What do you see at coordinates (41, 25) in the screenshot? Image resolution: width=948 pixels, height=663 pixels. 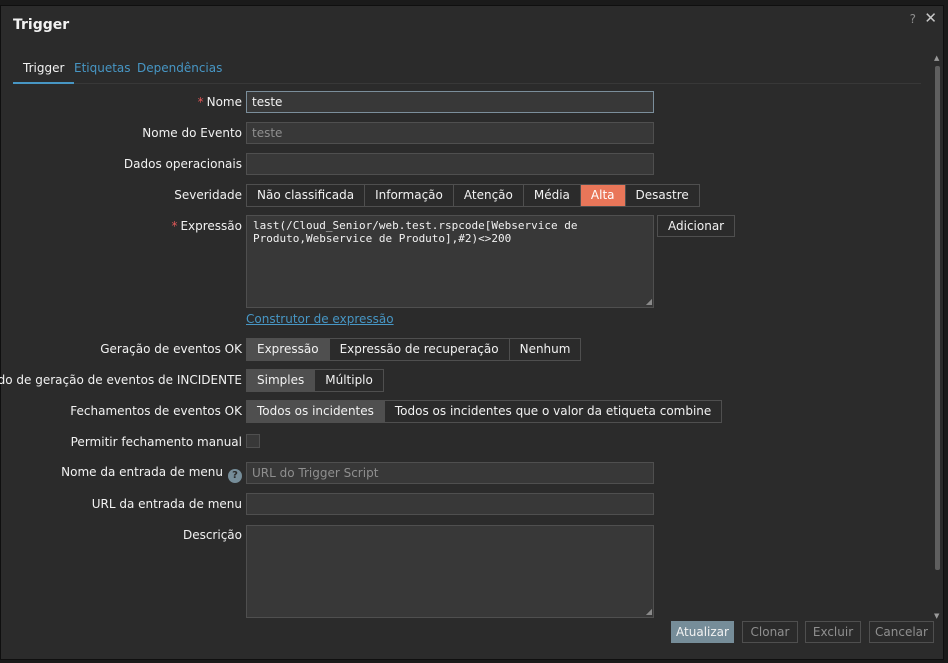 I see `dialog-title: Trigger` at bounding box center [41, 25].